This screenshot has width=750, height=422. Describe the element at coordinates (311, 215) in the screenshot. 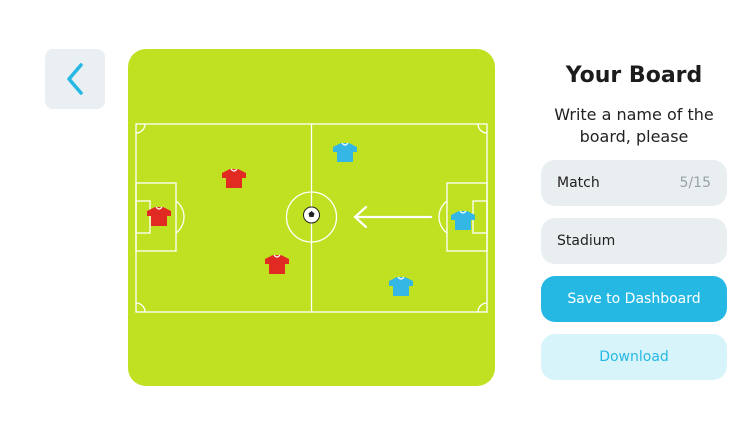

I see `soccer-ball-icon` at that location.